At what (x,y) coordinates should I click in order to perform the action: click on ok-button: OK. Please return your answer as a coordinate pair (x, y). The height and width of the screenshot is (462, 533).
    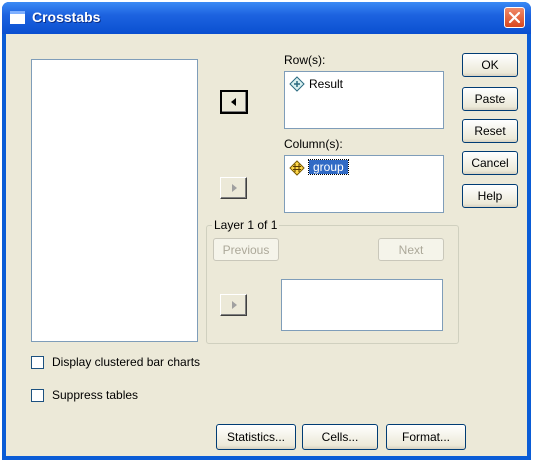
    Looking at the image, I should click on (490, 65).